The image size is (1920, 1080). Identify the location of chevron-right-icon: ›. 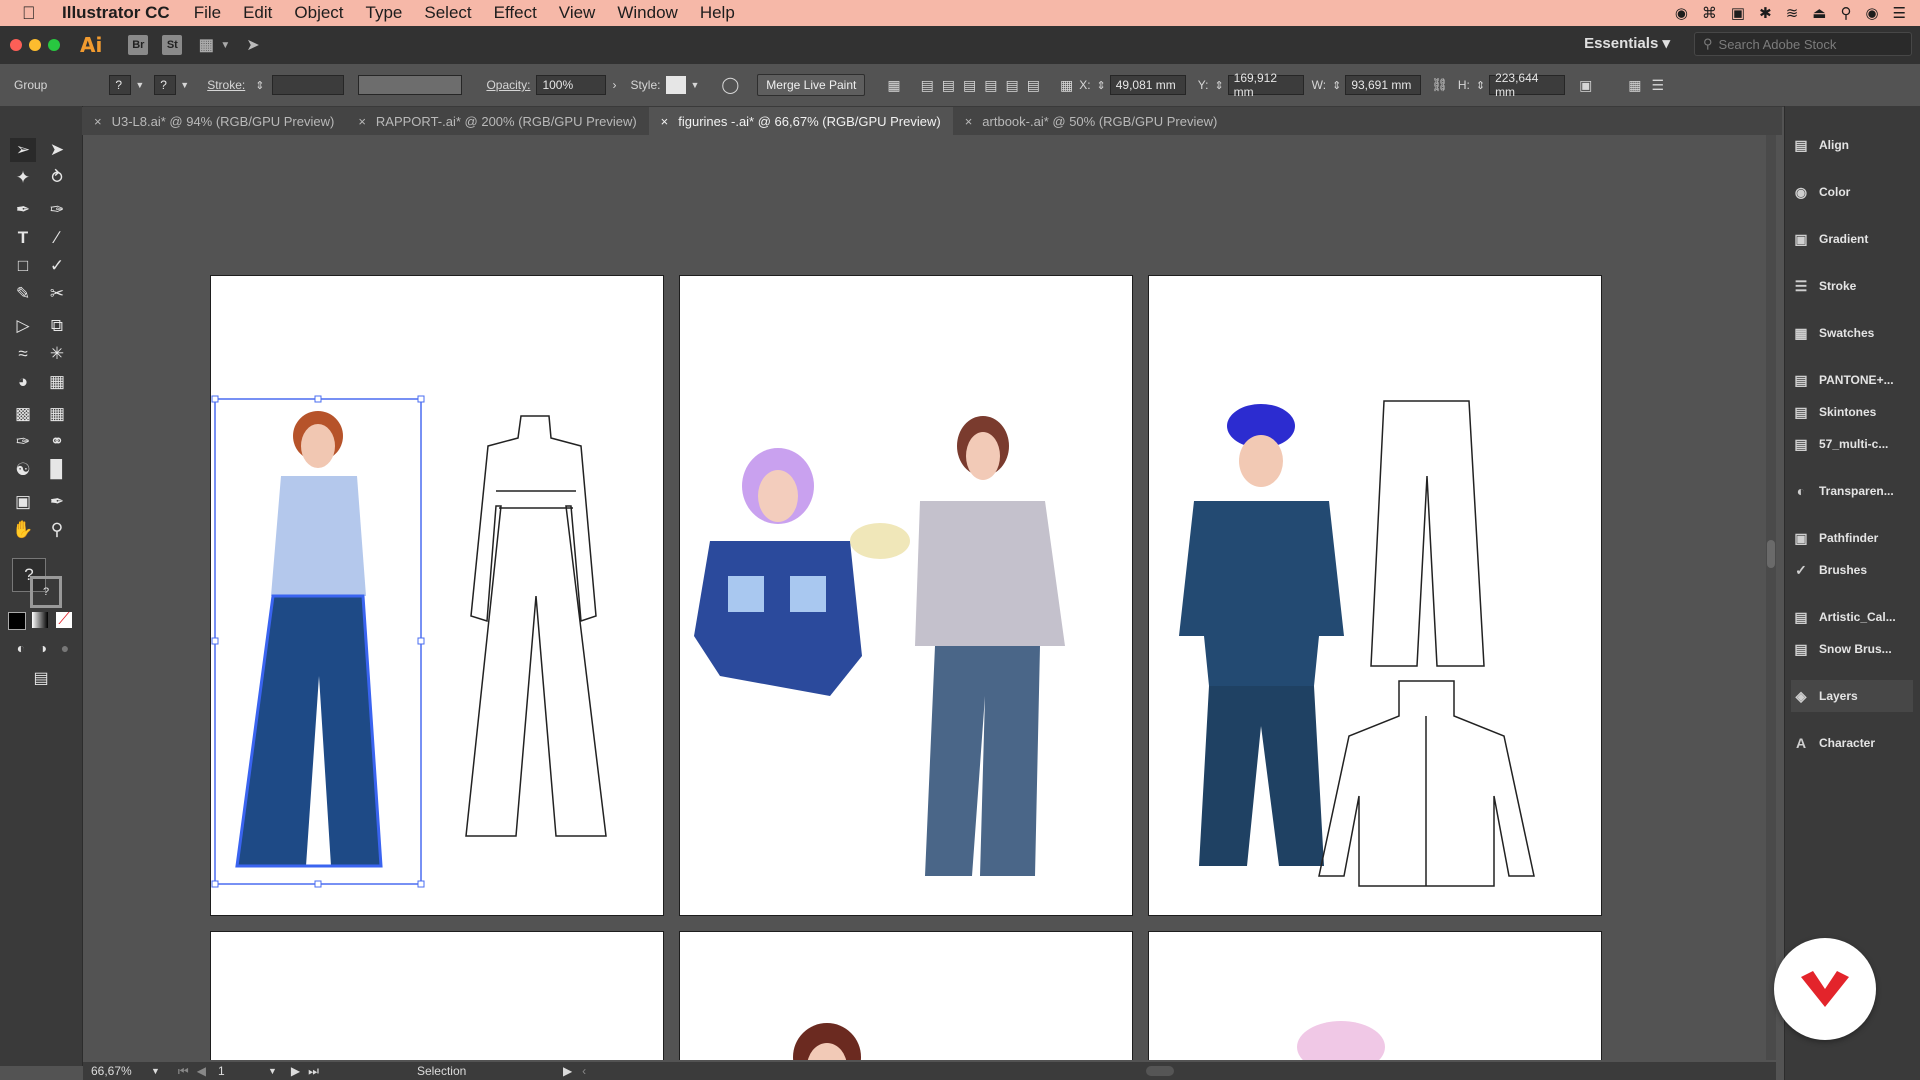
(614, 85).